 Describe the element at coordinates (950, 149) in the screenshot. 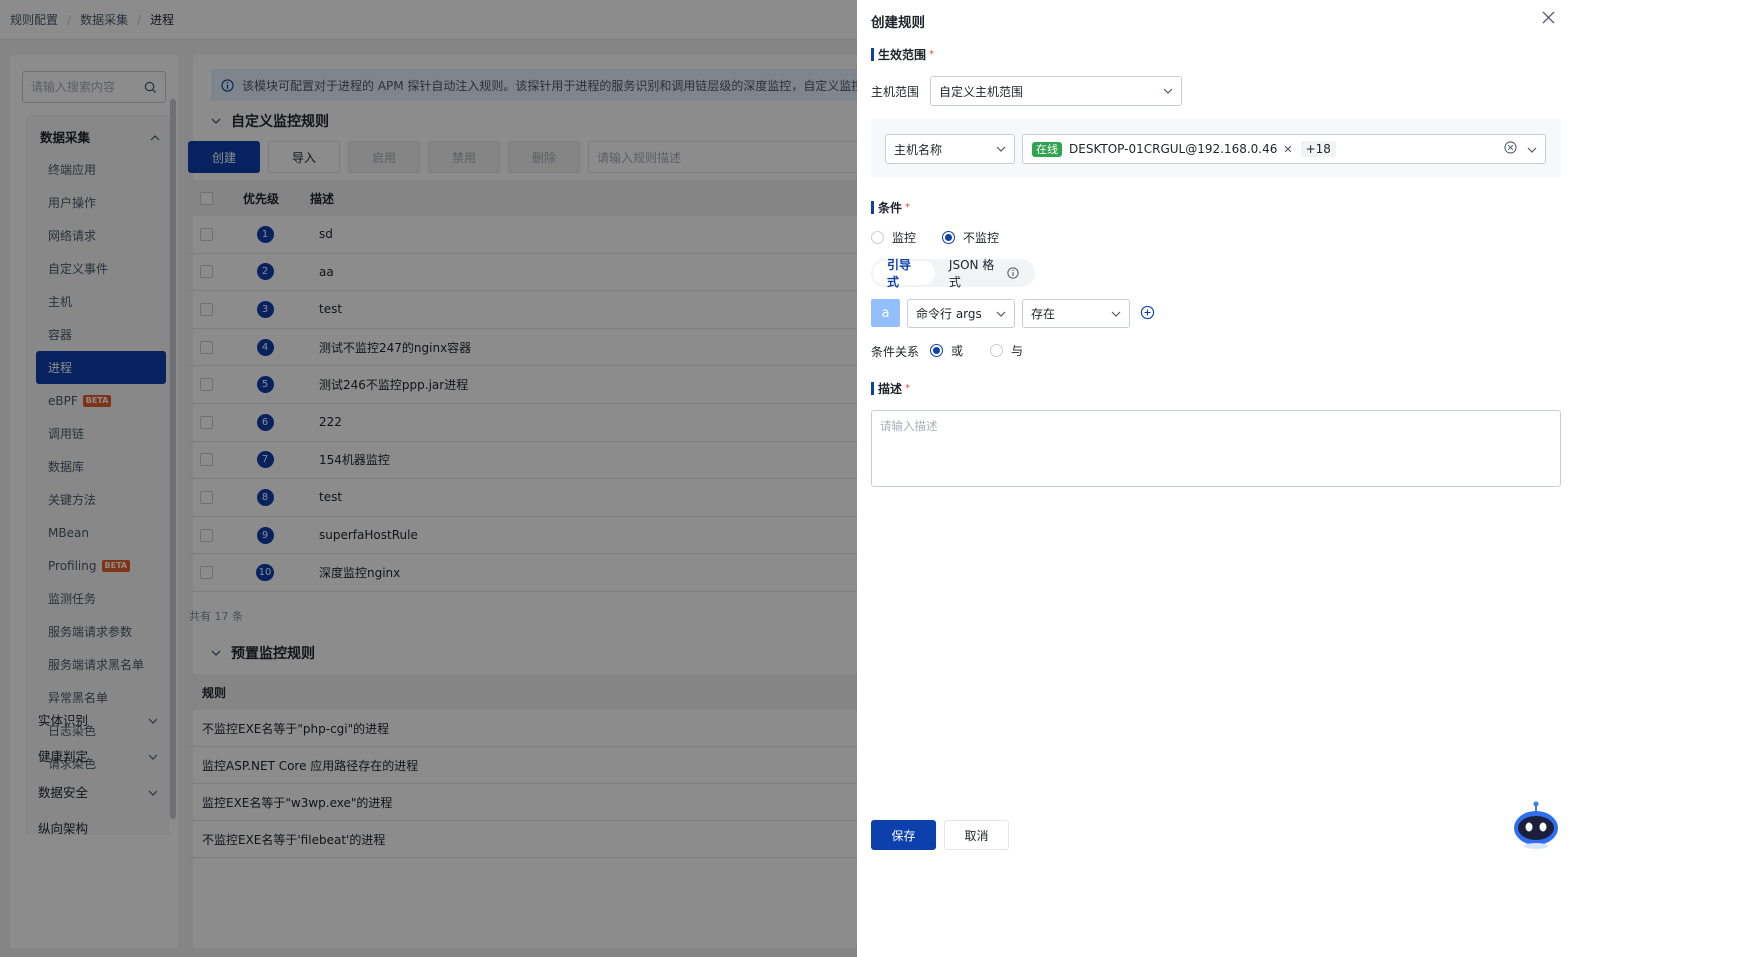

I see `host-field-select: 主机名称` at that location.